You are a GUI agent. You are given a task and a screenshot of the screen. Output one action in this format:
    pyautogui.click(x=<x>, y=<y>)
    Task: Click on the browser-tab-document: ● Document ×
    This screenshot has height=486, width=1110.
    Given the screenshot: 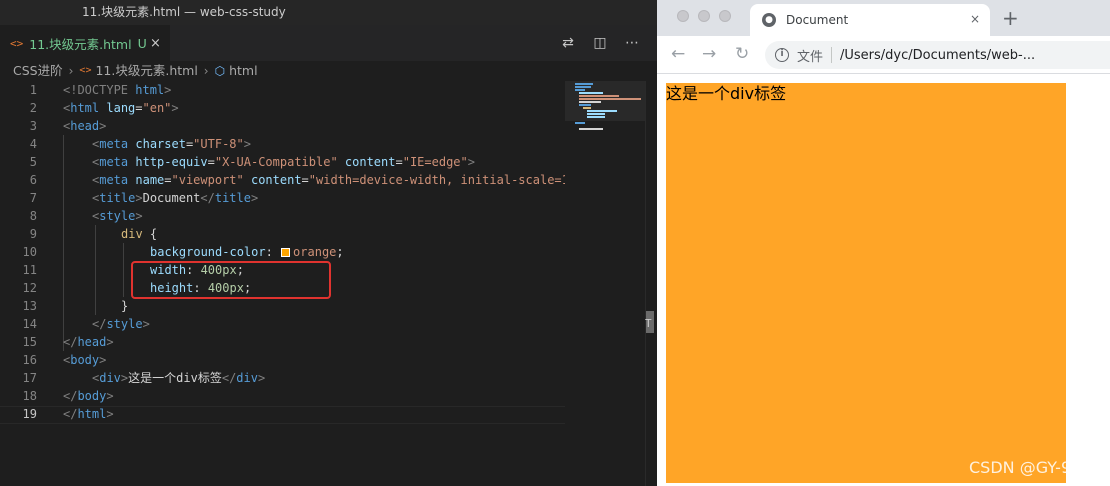 What is the action you would take?
    pyautogui.click(x=870, y=20)
    